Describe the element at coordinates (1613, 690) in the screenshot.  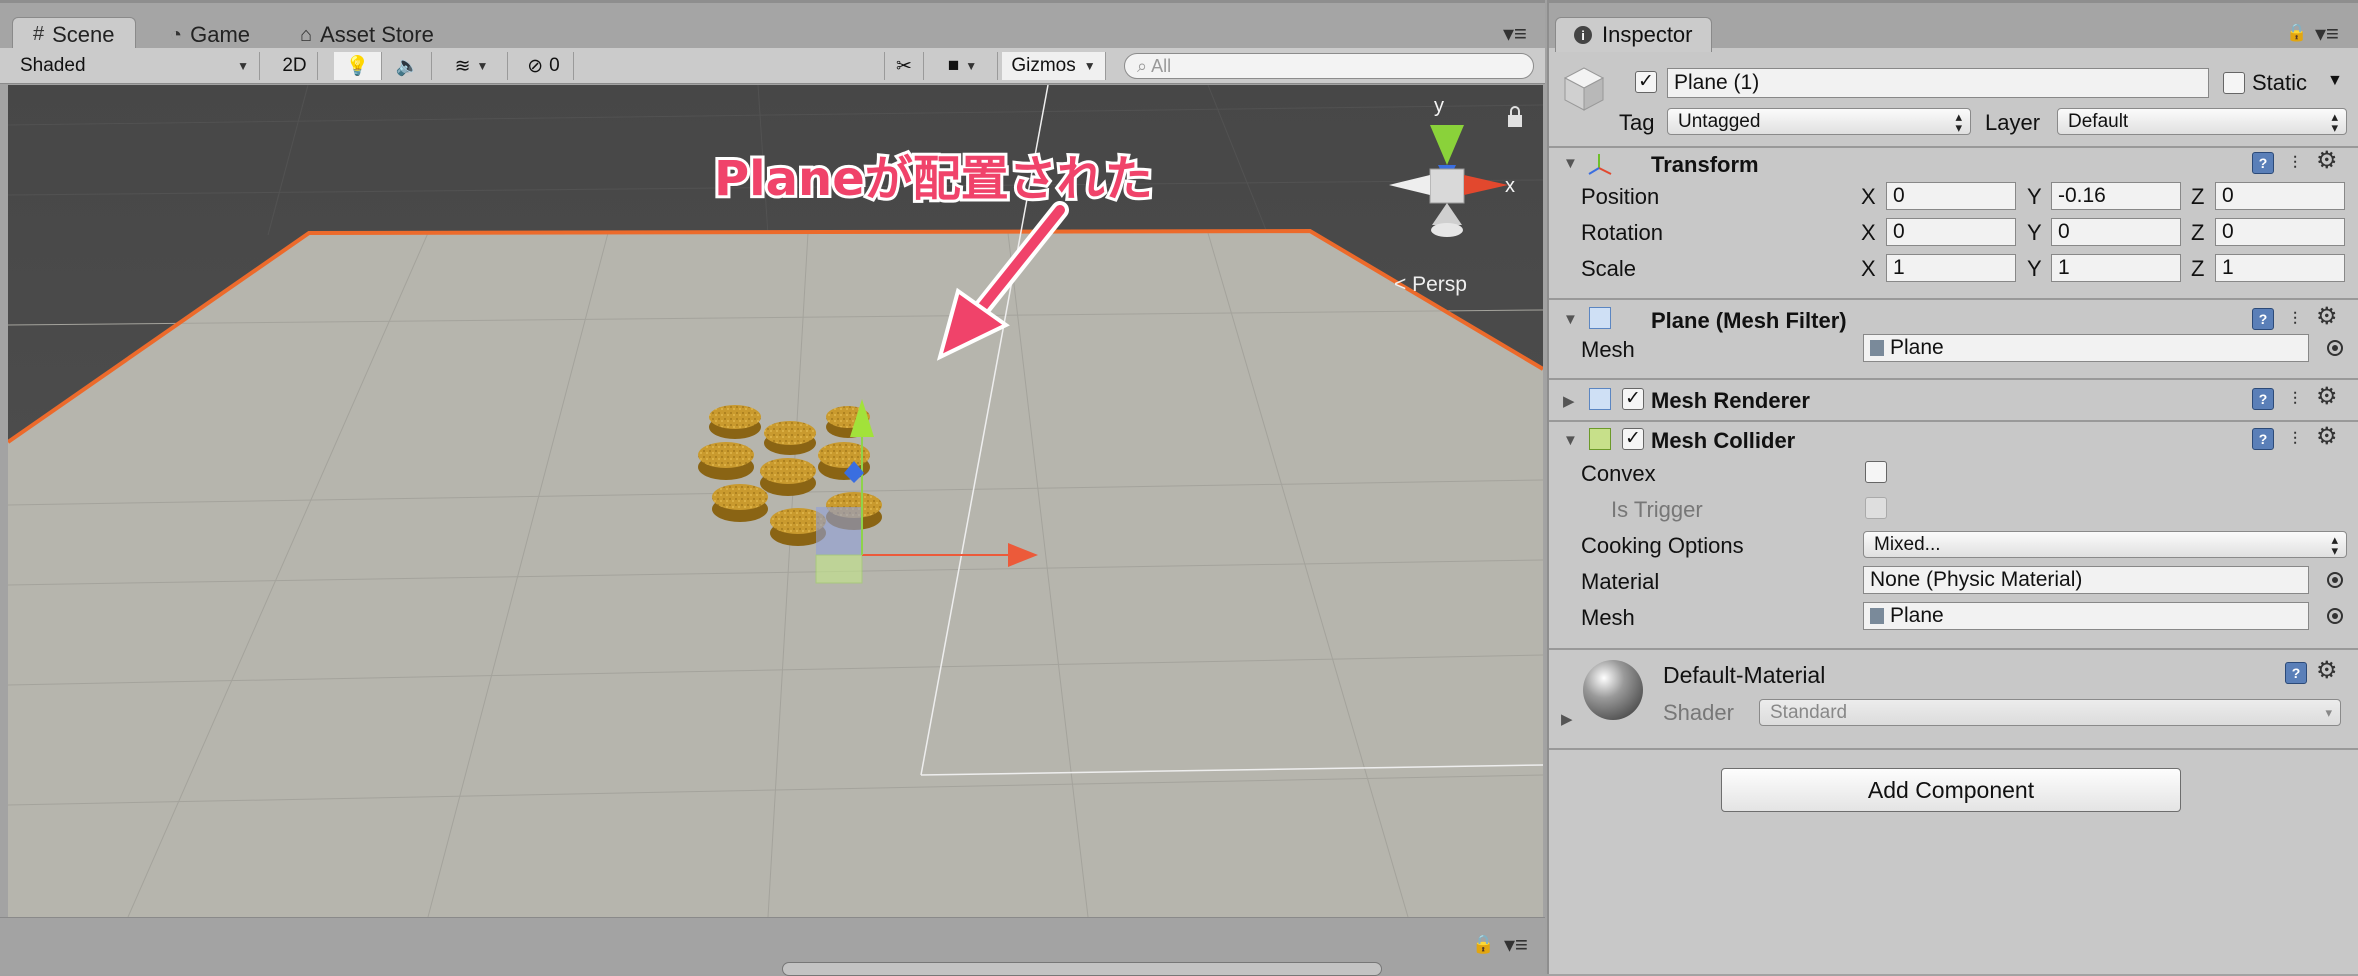
I see `material-sphere-preview` at that location.